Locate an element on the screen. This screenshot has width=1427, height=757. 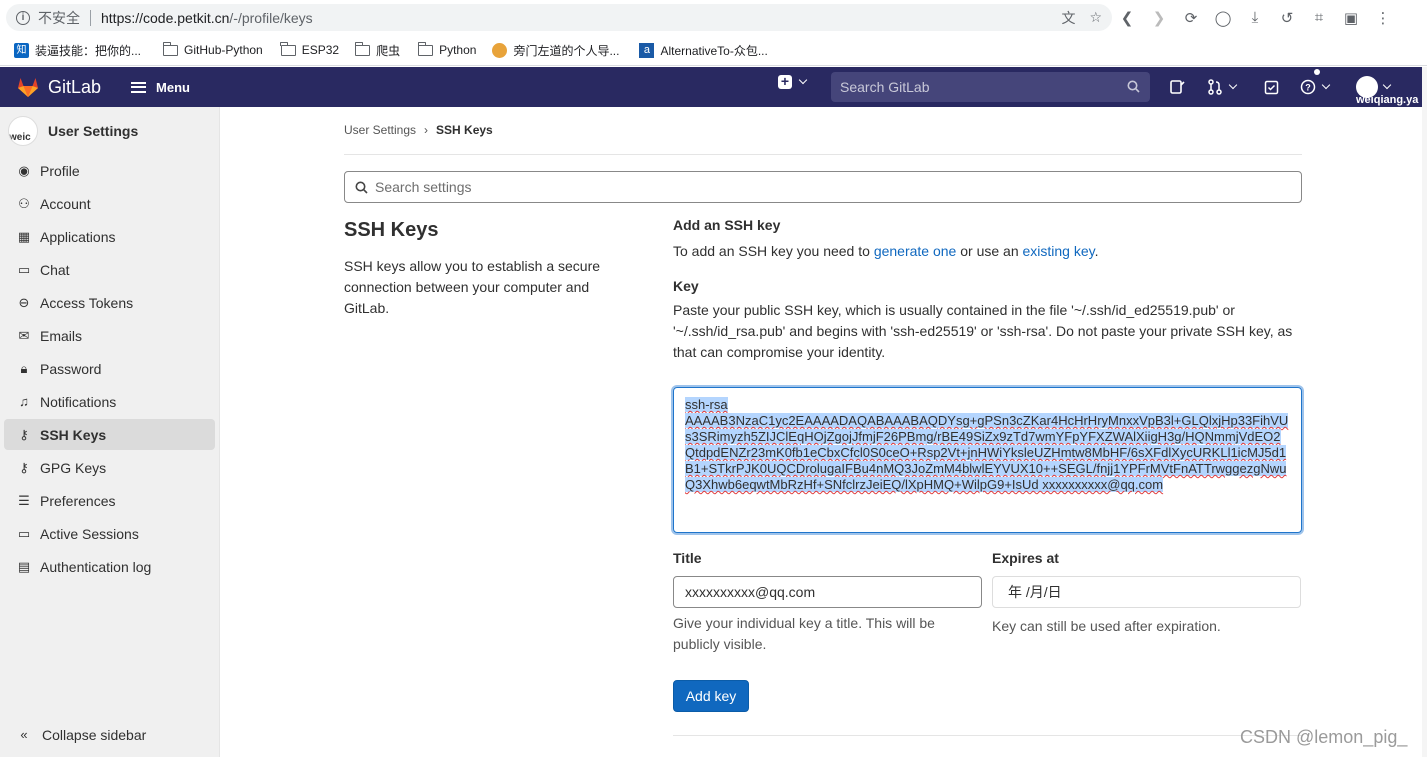
breadcrumb-parent: User Settings is located at coordinates (380, 130).